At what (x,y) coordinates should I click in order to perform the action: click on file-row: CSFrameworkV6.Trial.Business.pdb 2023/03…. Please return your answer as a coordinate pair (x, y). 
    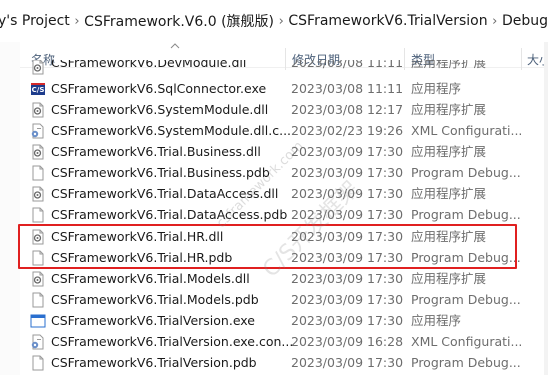
    Looking at the image, I should click on (284, 172).